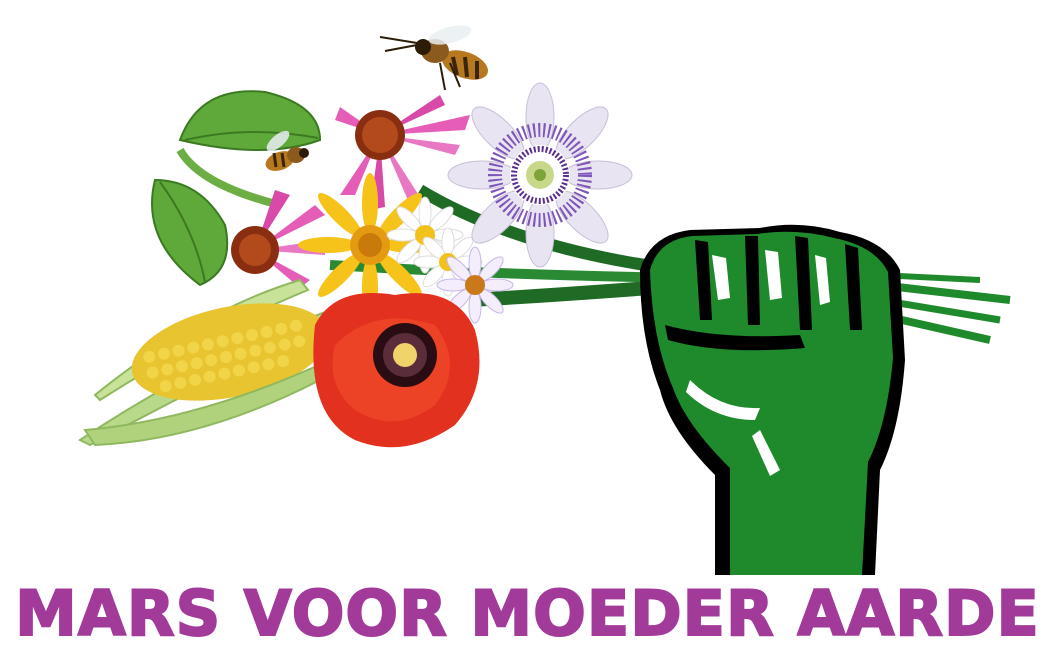 This screenshot has height=655, width=1055. Describe the element at coordinates (772, 399) in the screenshot. I see `raised-fist-icon` at that location.